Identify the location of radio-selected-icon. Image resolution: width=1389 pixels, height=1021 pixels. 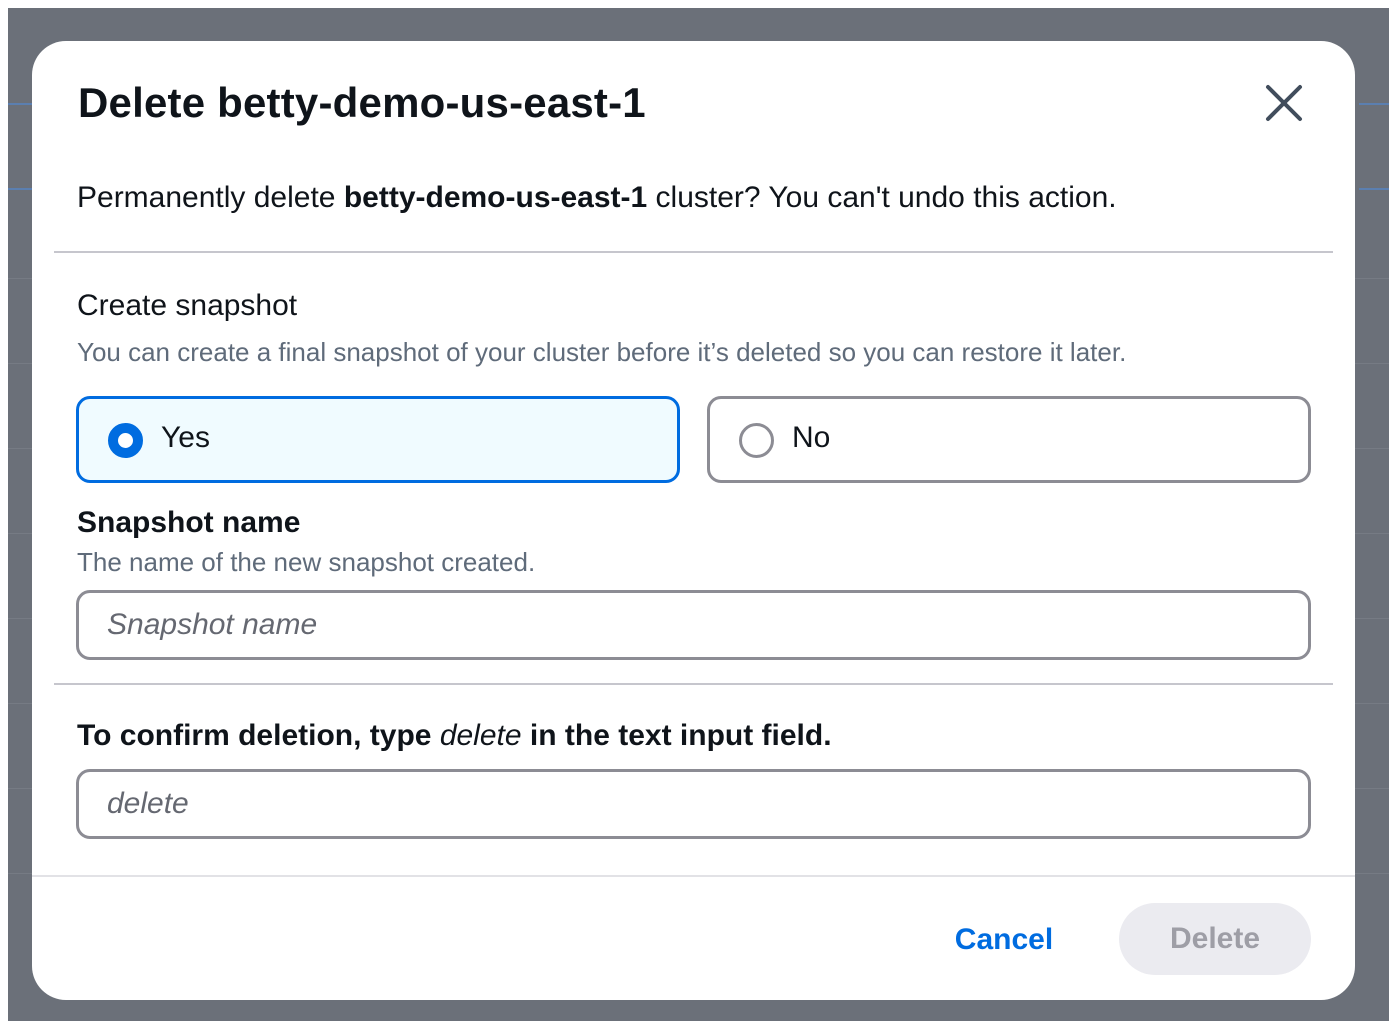
(125, 440).